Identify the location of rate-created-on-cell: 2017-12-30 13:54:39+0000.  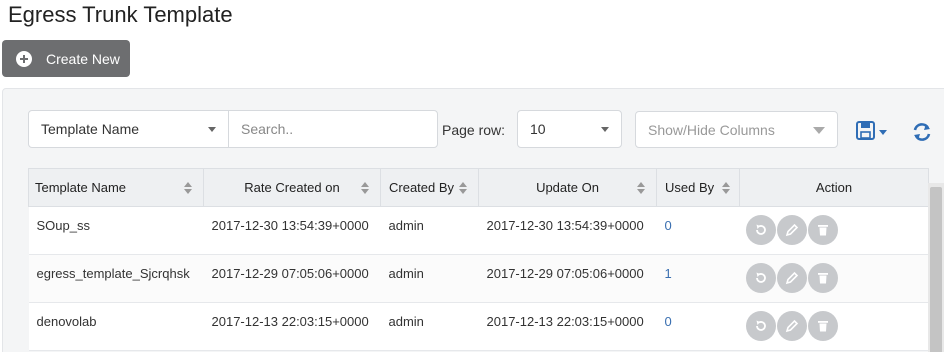
(292, 230).